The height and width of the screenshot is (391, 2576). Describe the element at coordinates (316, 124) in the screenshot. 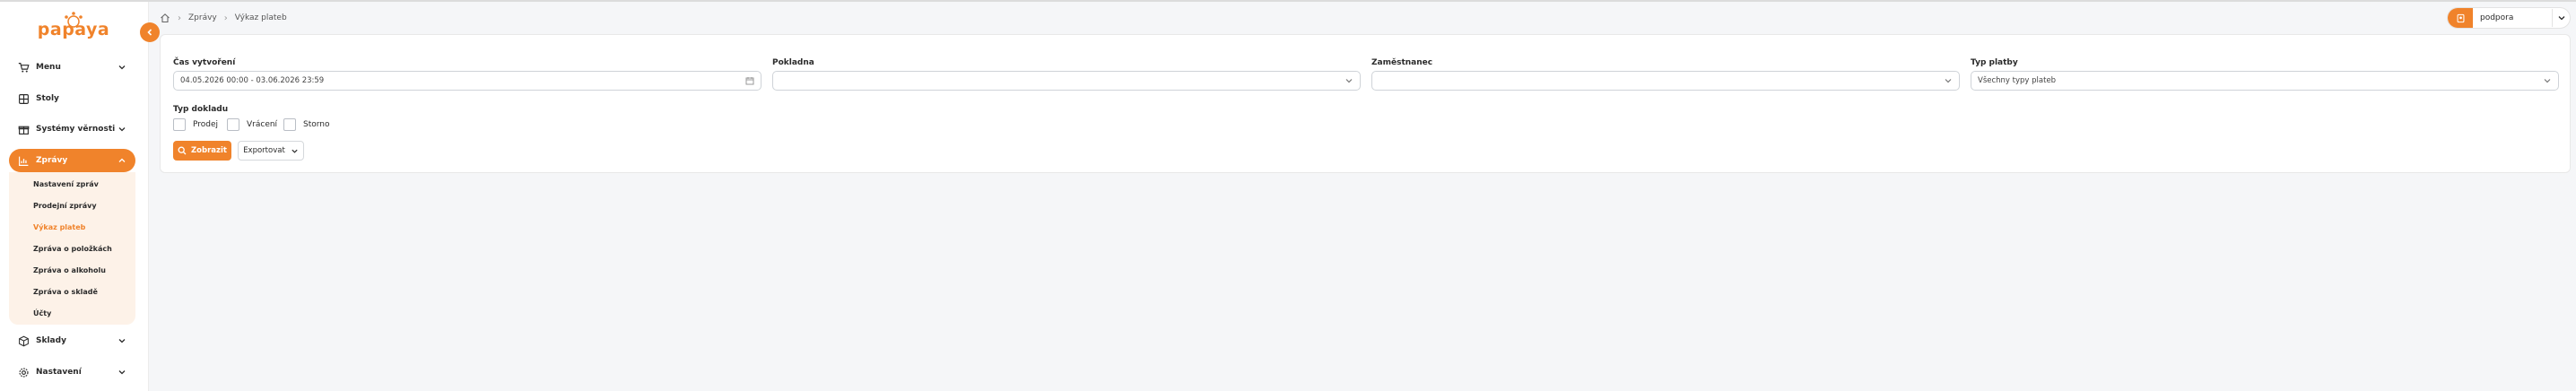

I see `checkbox-label: Storno` at that location.